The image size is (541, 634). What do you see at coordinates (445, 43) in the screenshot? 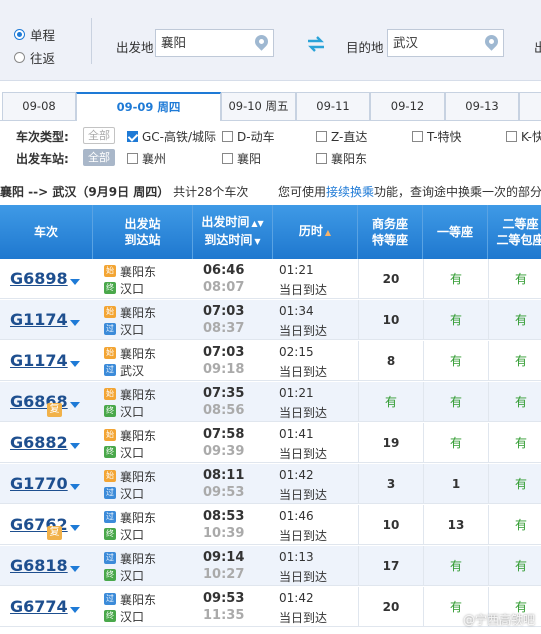
I see `to-field: 武汉` at bounding box center [445, 43].